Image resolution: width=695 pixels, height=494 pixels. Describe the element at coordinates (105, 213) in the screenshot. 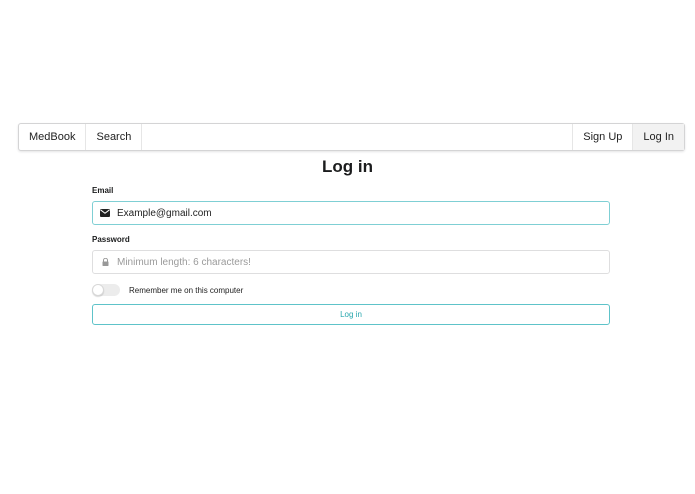

I see `envelope-icon` at that location.